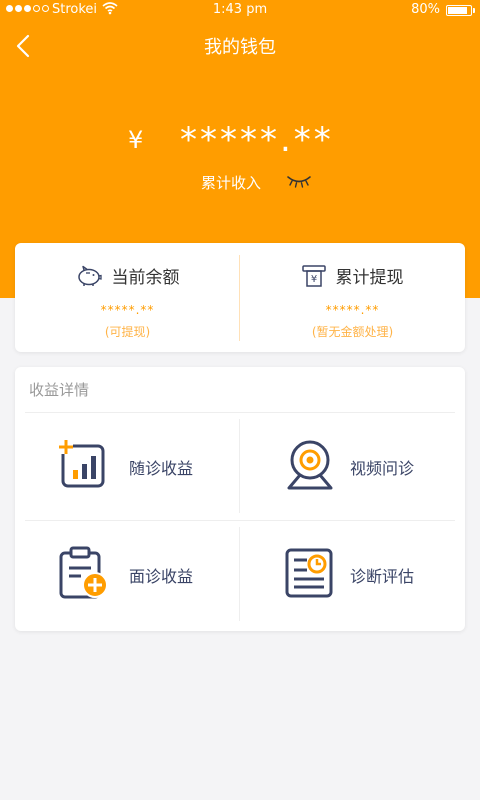 The width and height of the screenshot is (480, 800). I want to click on income-label: 累计收入, so click(231, 183).